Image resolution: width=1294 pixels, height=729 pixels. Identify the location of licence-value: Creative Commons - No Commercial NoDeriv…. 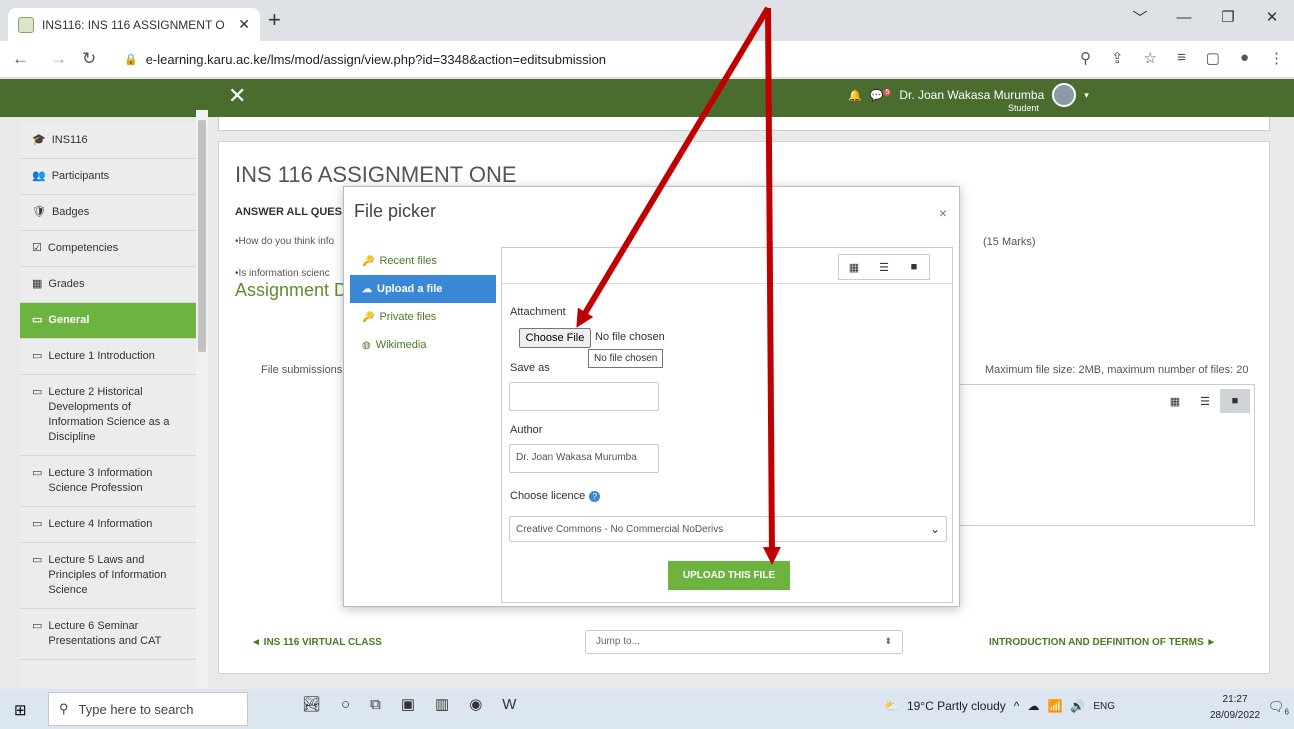
(620, 529).